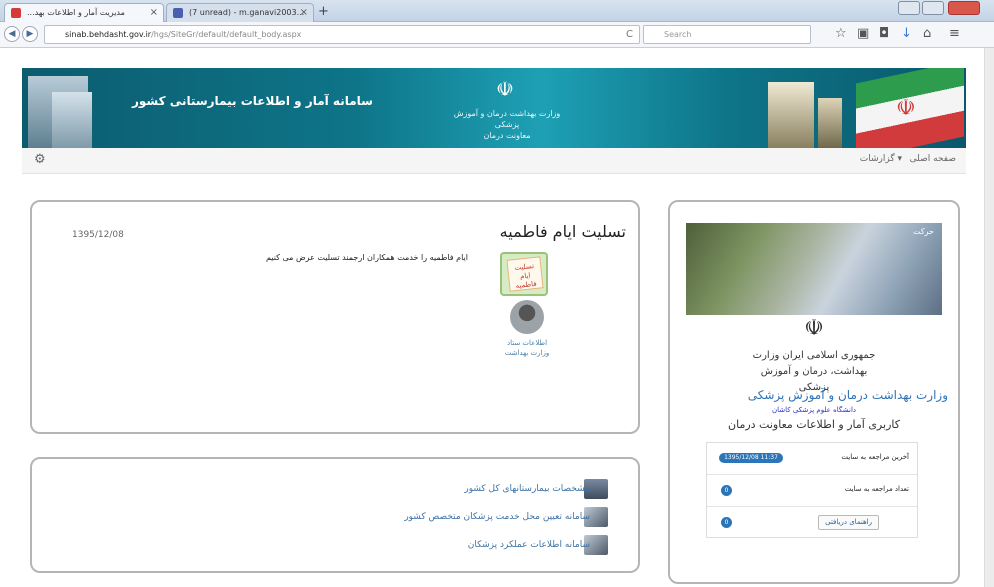 Image resolution: width=994 pixels, height=587 pixels. I want to click on search-placeholder: Search, so click(678, 34).